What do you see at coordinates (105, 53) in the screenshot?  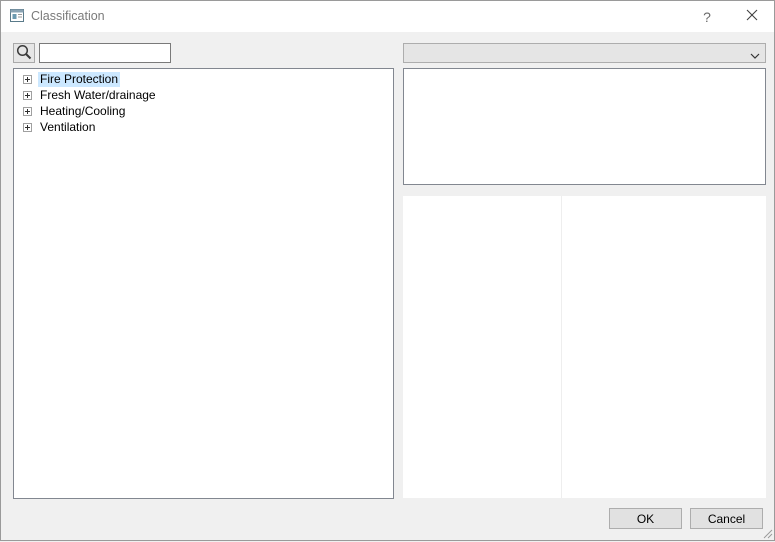 I see `search-input` at bounding box center [105, 53].